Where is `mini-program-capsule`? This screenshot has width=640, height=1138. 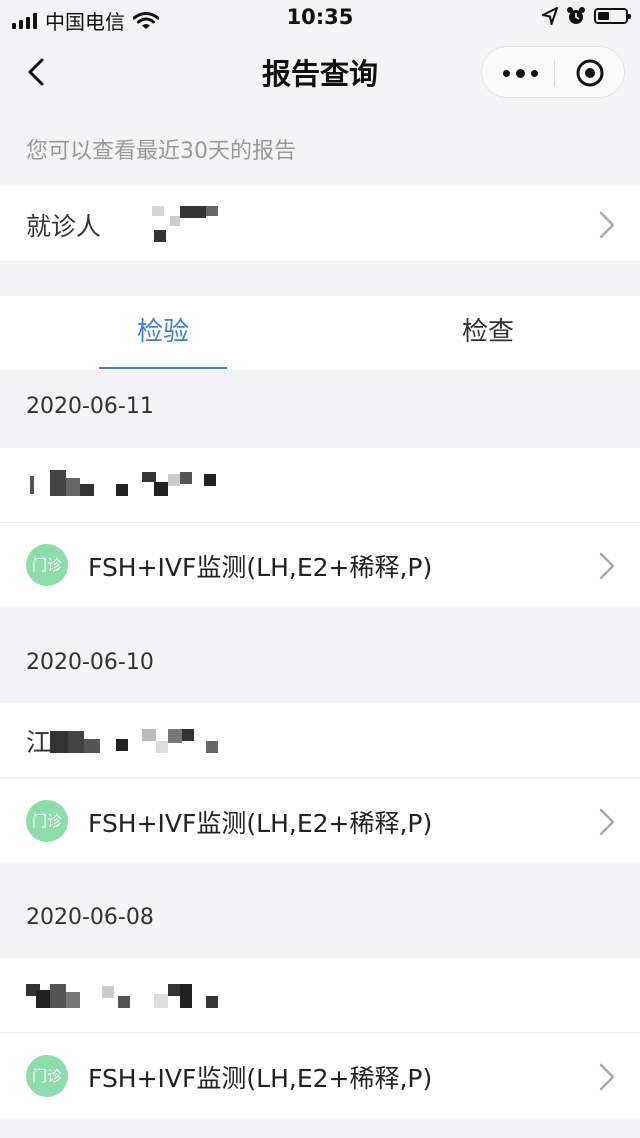 mini-program-capsule is located at coordinates (553, 72).